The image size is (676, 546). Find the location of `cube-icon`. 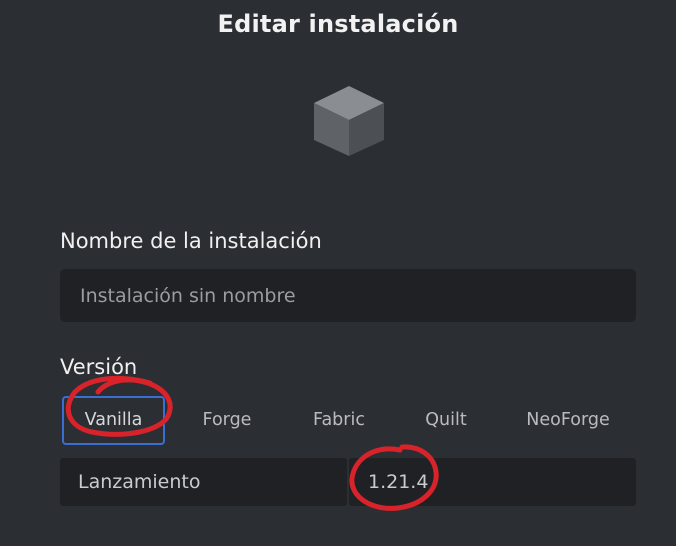

cube-icon is located at coordinates (349, 121).